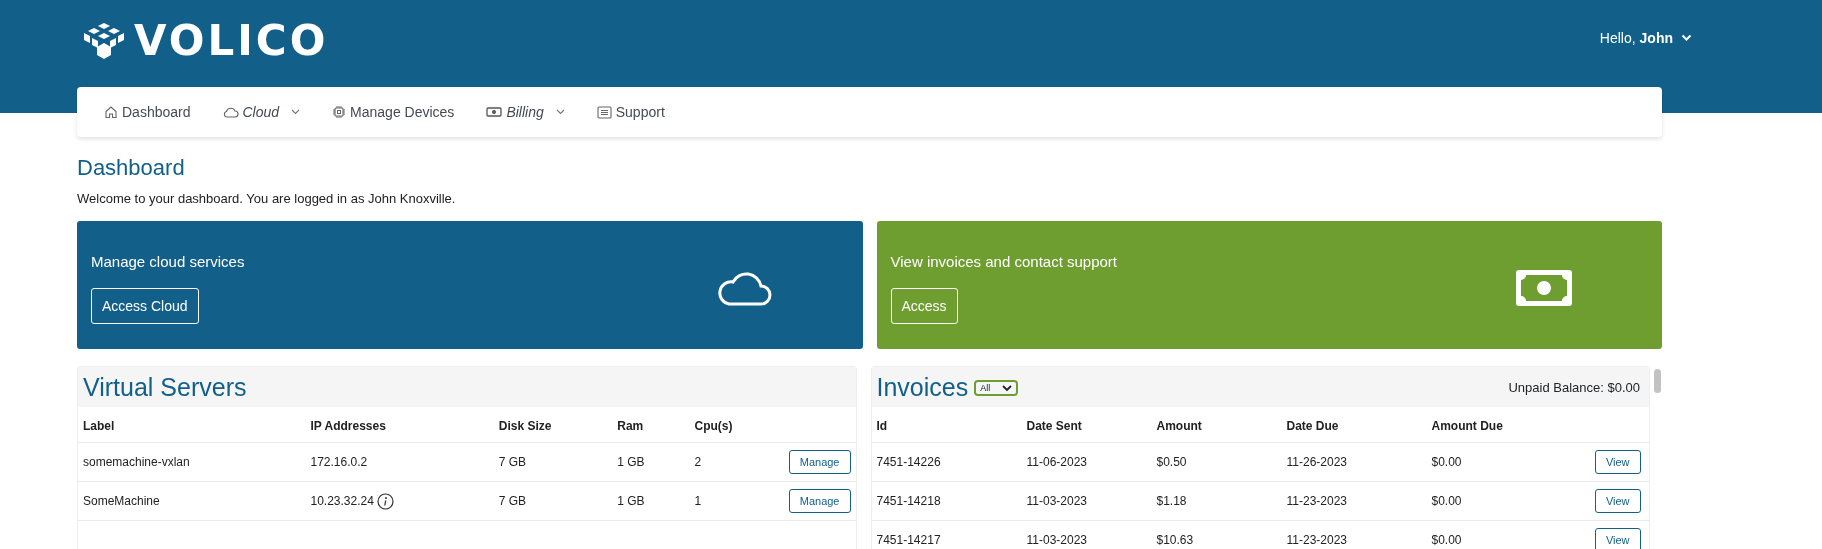 This screenshot has width=1822, height=549. I want to click on list-icon, so click(604, 112).